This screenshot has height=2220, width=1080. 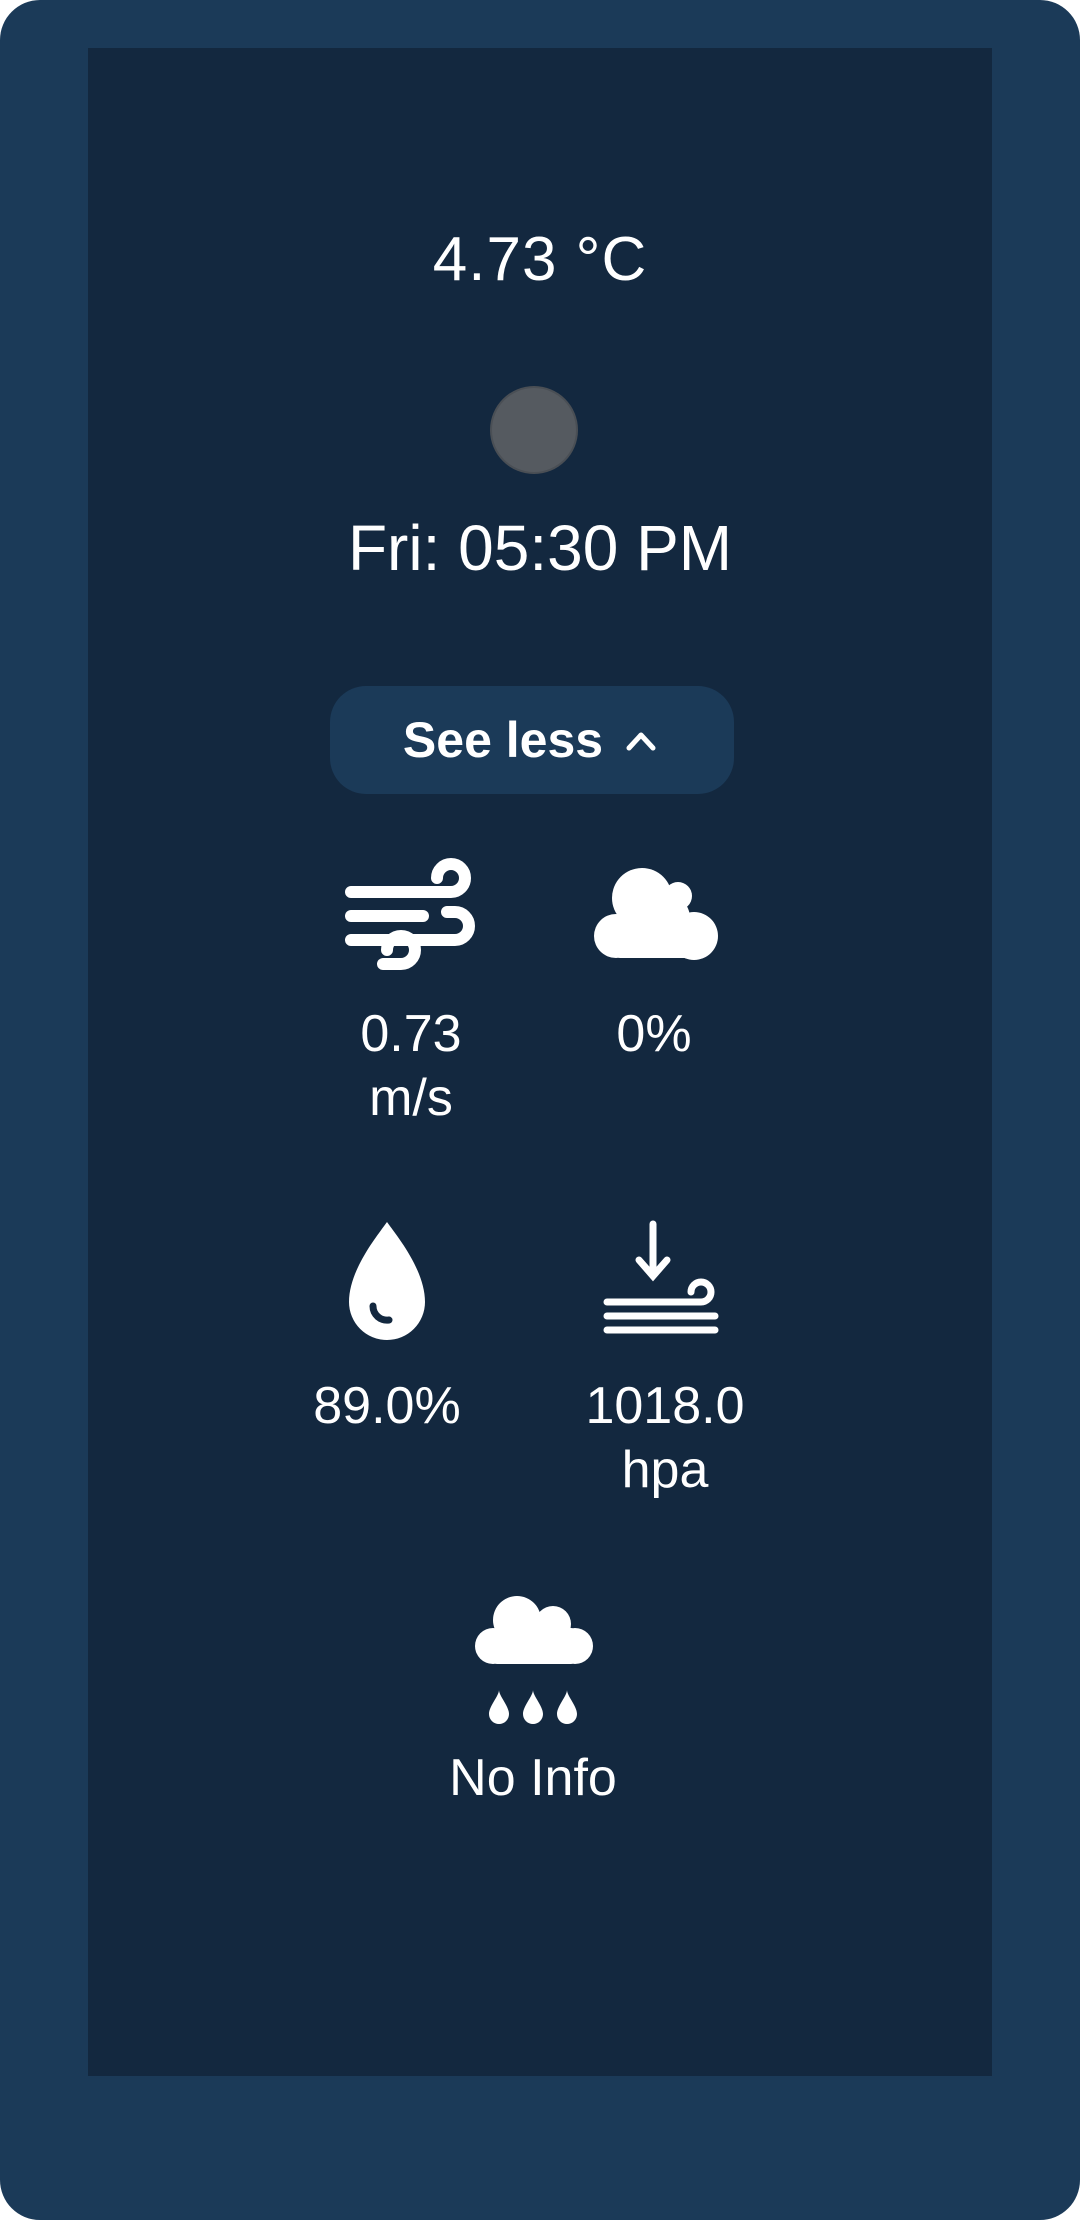 I want to click on pressure-value: 1018.0 hpa, so click(x=665, y=1438).